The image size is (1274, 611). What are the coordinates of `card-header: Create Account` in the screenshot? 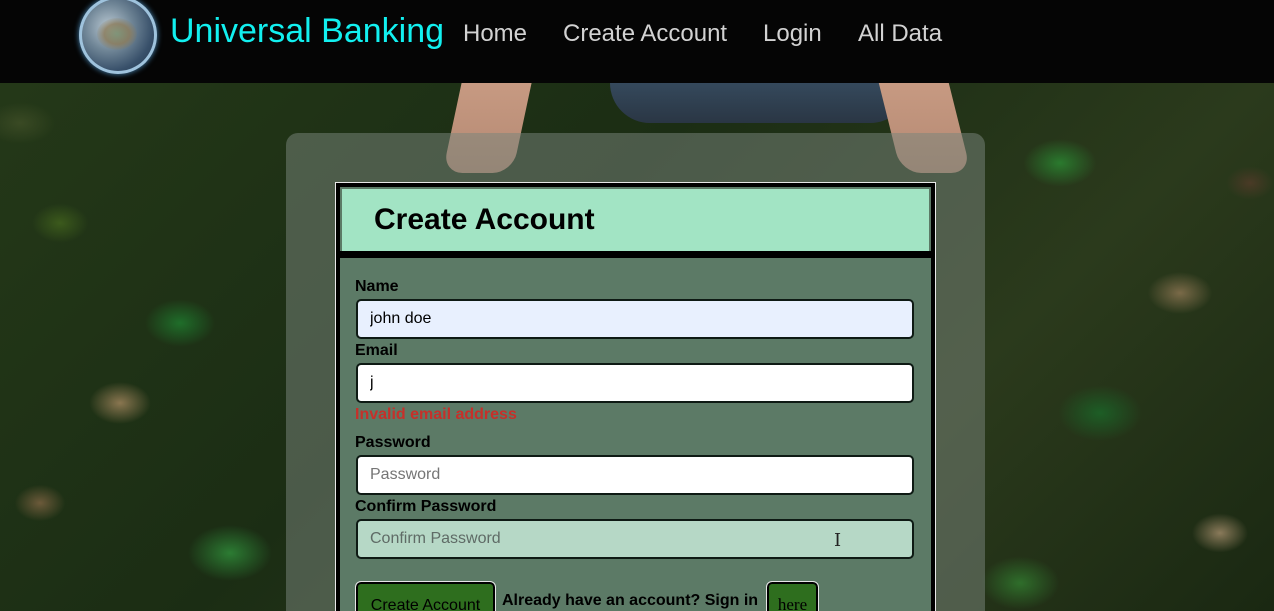 It's located at (635, 220).